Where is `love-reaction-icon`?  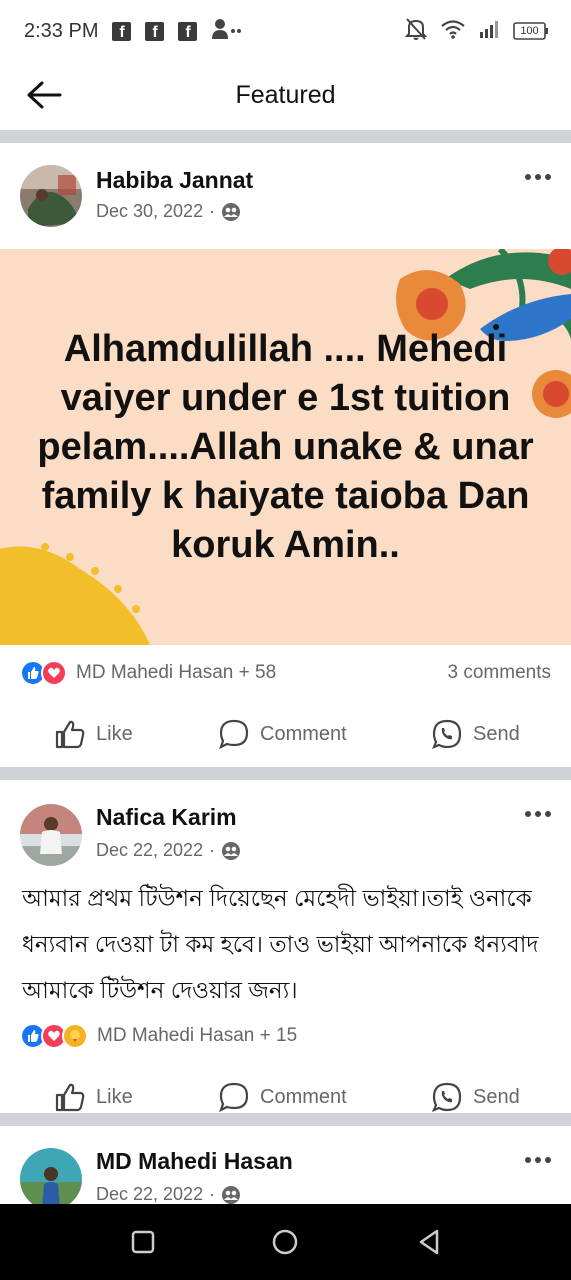
love-reaction-icon is located at coordinates (54, 673).